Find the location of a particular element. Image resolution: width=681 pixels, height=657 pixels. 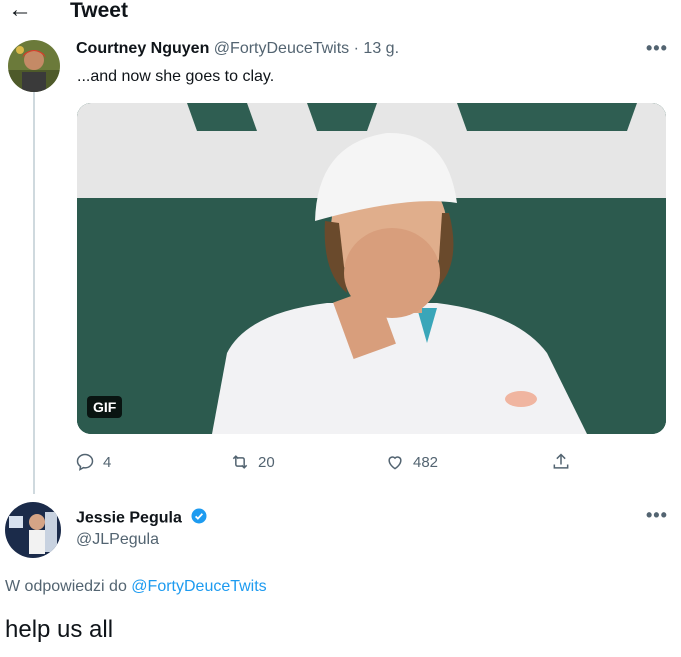

replying-to: W odpowiedzi do @FortyDeuceTwits is located at coordinates (136, 587).